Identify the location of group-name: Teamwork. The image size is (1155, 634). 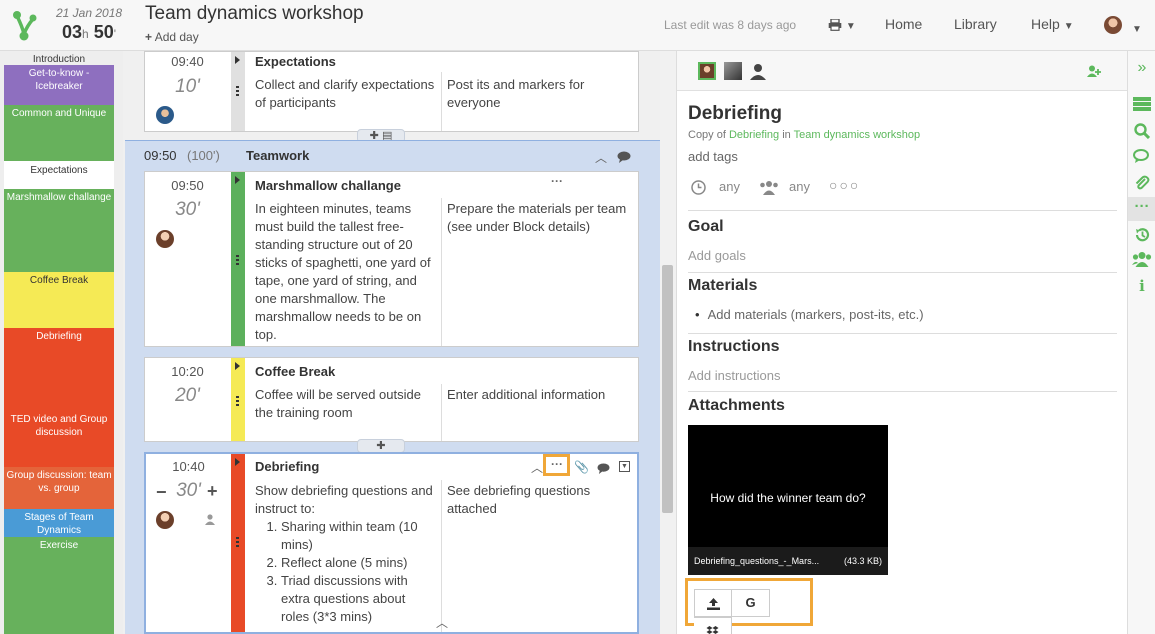
(277, 155).